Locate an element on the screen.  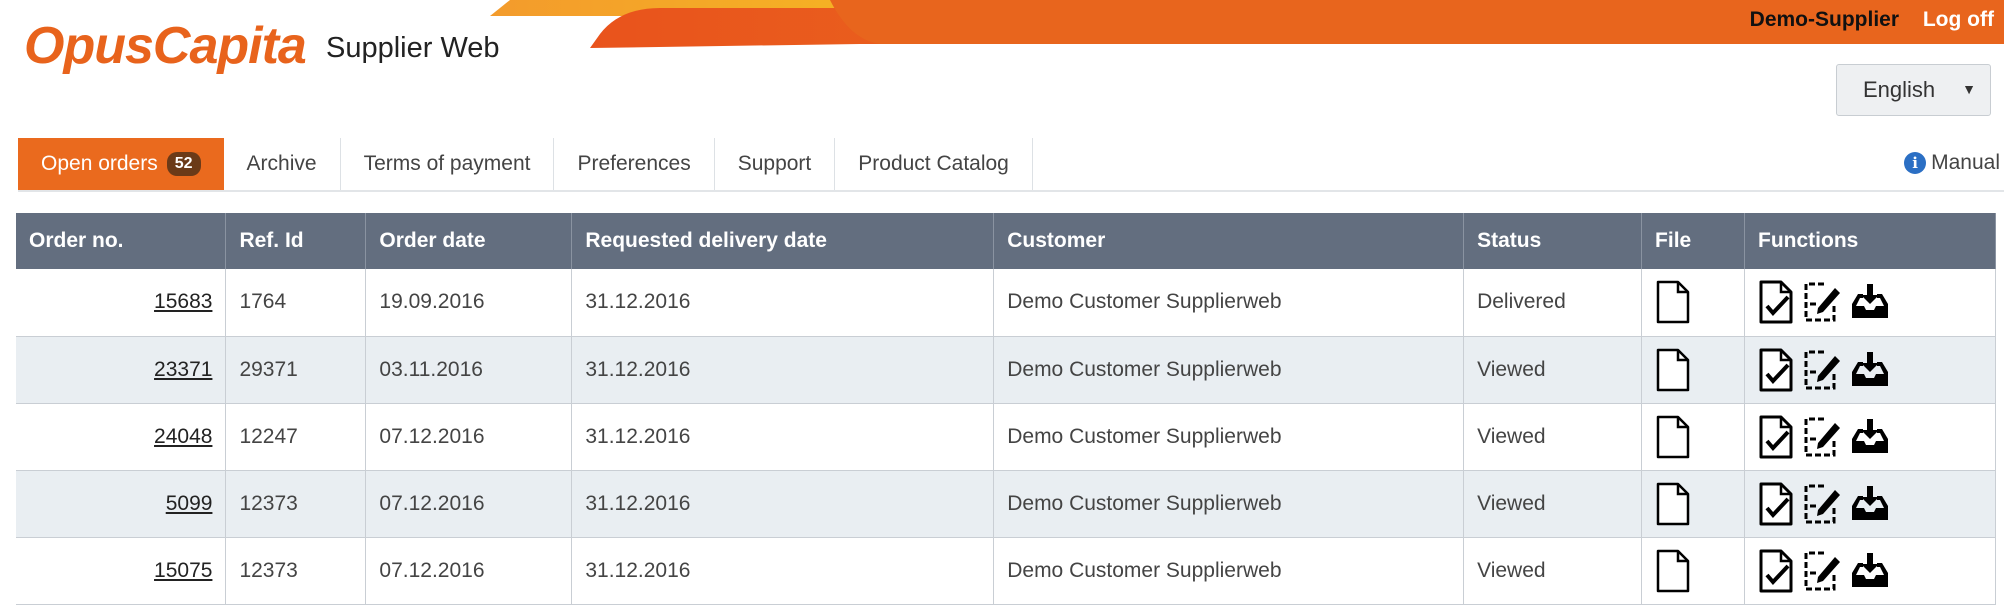
order-no-cell: 15075 is located at coordinates (121, 571).